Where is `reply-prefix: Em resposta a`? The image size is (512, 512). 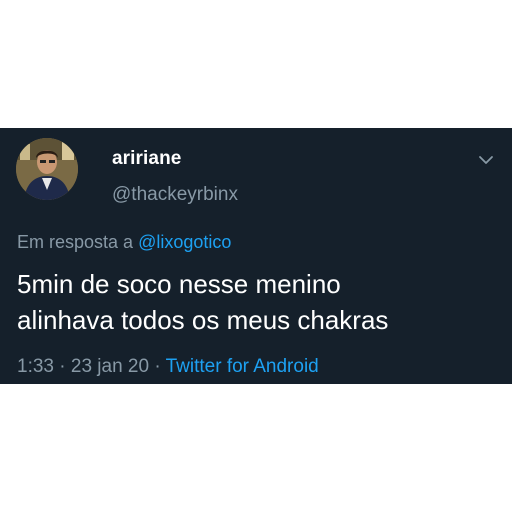 reply-prefix: Em resposta a is located at coordinates (78, 242).